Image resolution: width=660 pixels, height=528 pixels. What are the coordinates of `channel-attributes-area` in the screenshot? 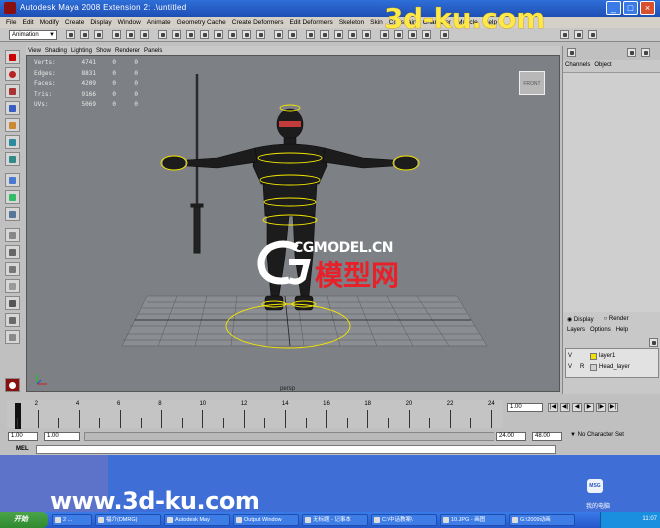 It's located at (611, 192).